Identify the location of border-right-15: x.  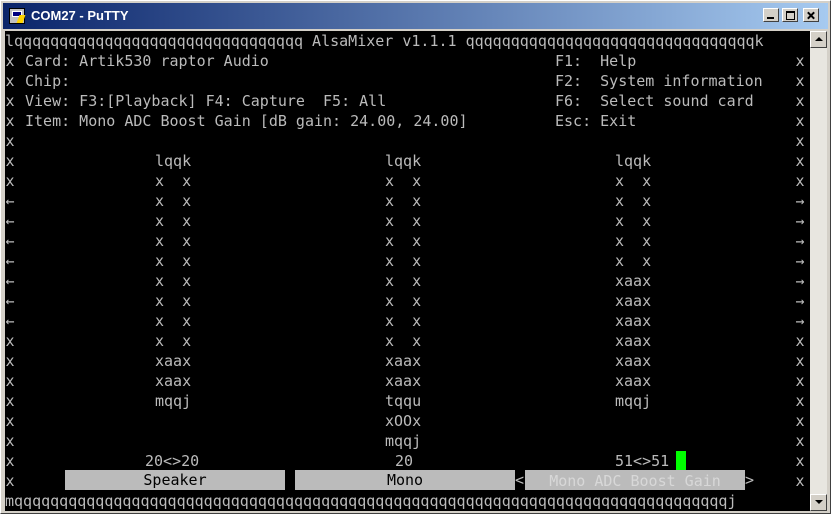
(800, 341).